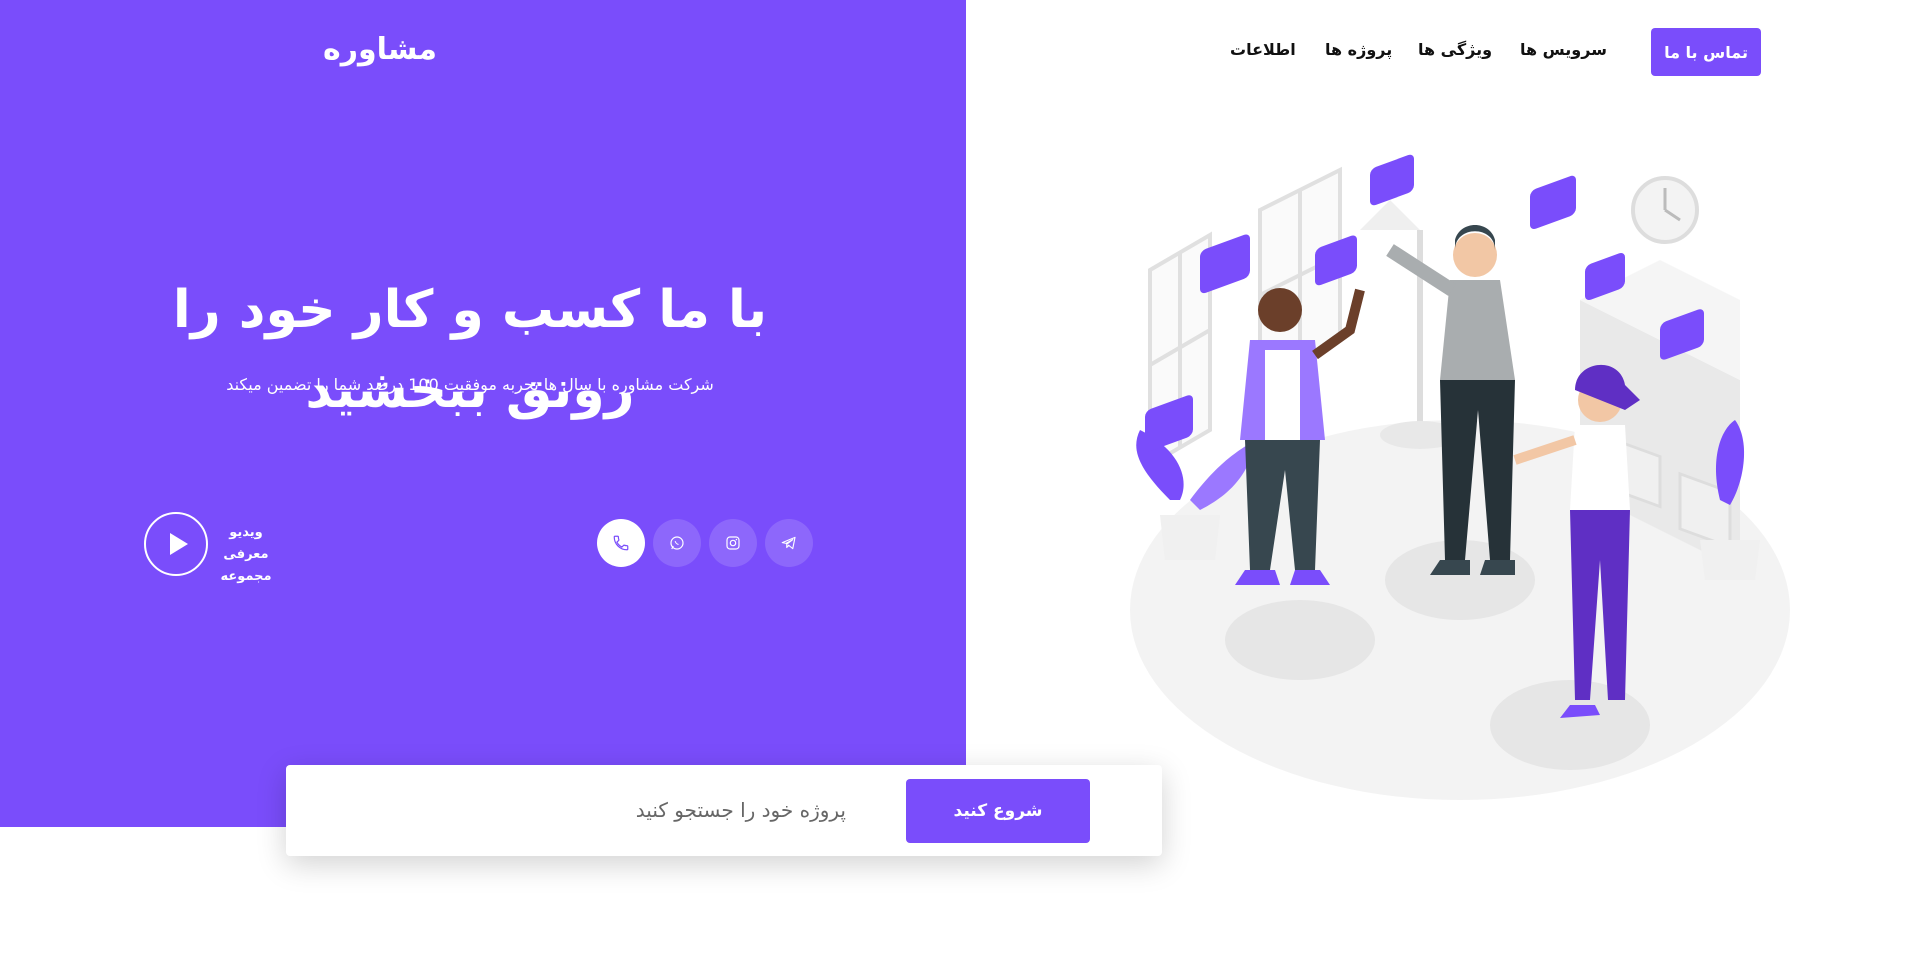 This screenshot has height=957, width=1905. What do you see at coordinates (998, 811) in the screenshot?
I see `start-button: شروع کنید` at bounding box center [998, 811].